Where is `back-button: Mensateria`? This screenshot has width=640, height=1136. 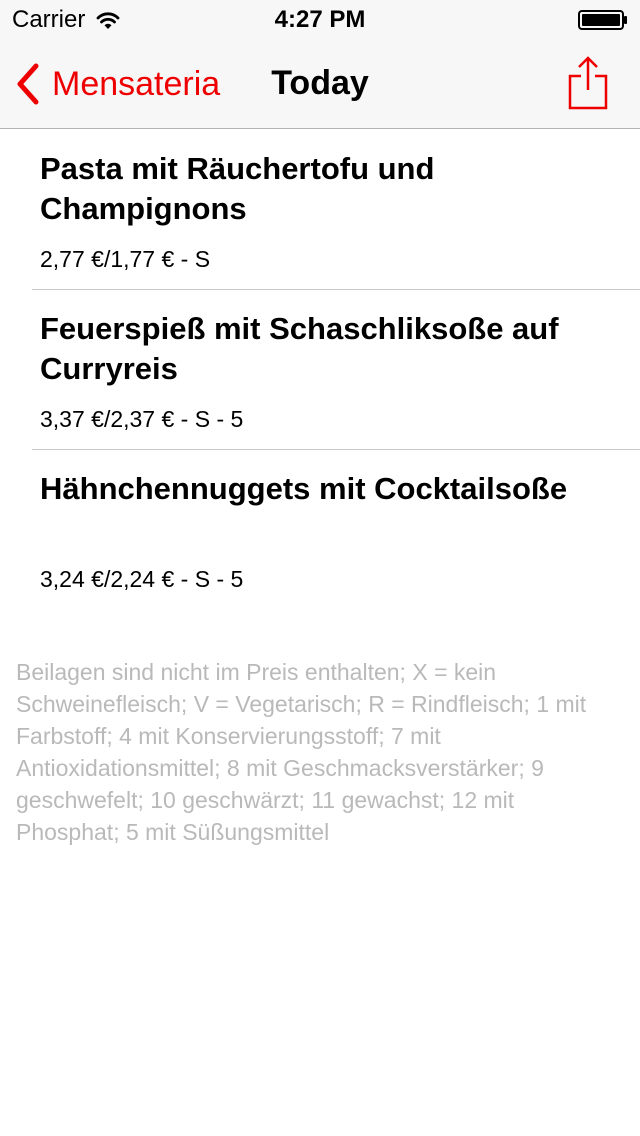 back-button: Mensateria is located at coordinates (117, 84).